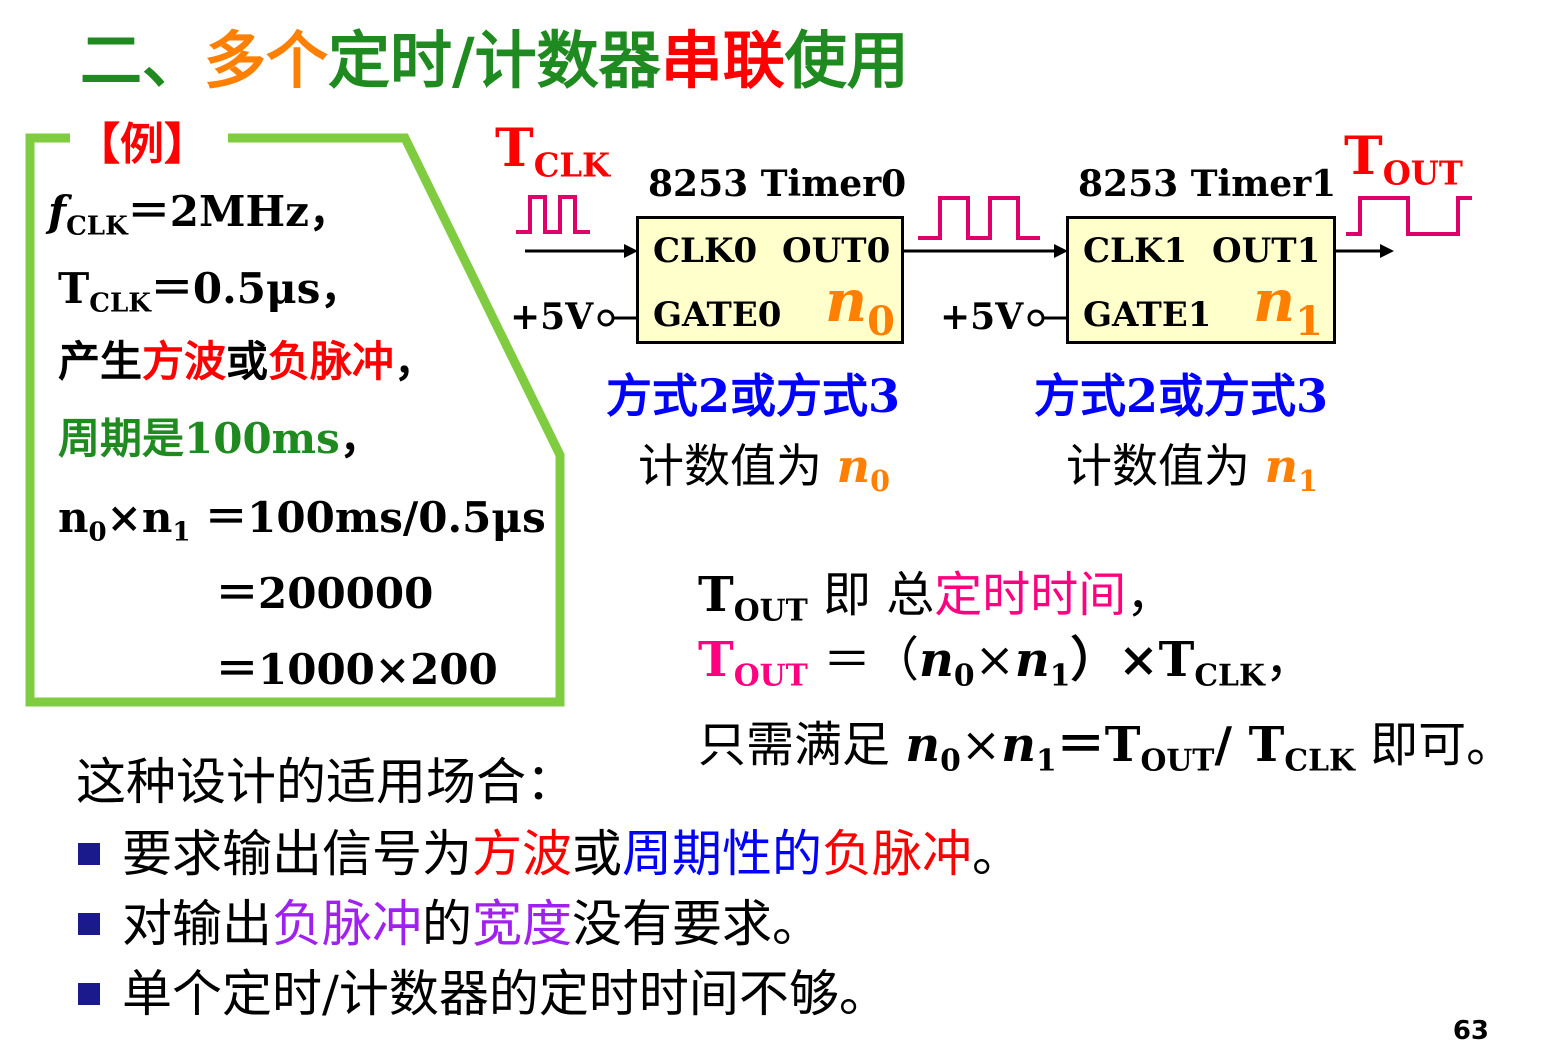 The width and height of the screenshot is (1549, 1046). Describe the element at coordinates (979, 218) in the screenshot. I see `mid-waveform` at that location.